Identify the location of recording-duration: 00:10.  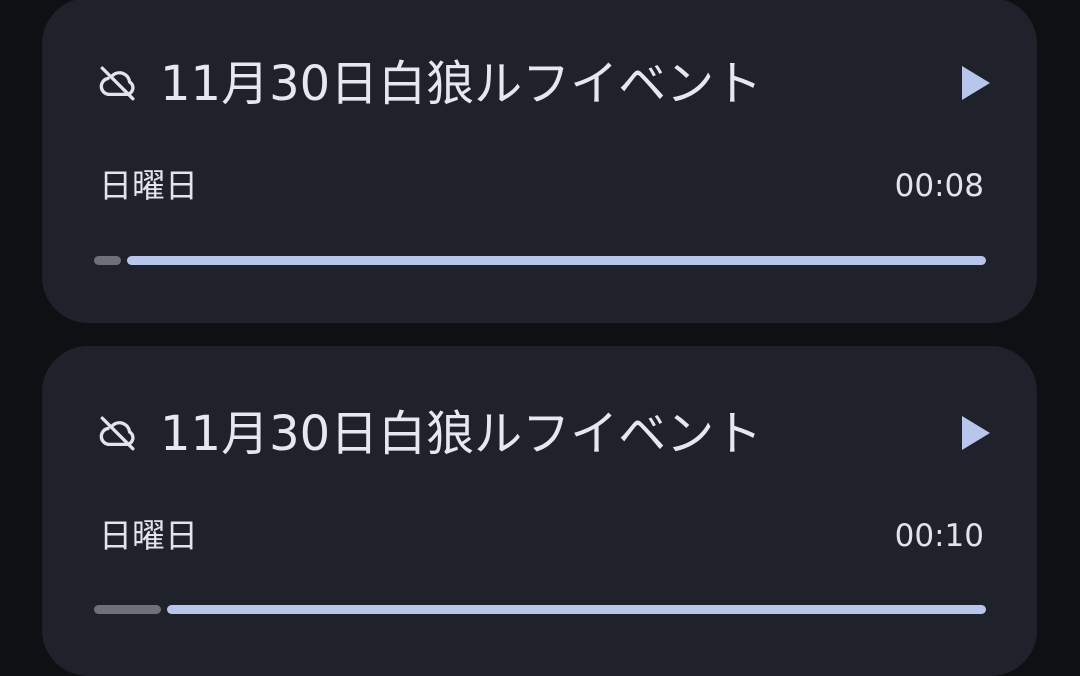
(939, 536).